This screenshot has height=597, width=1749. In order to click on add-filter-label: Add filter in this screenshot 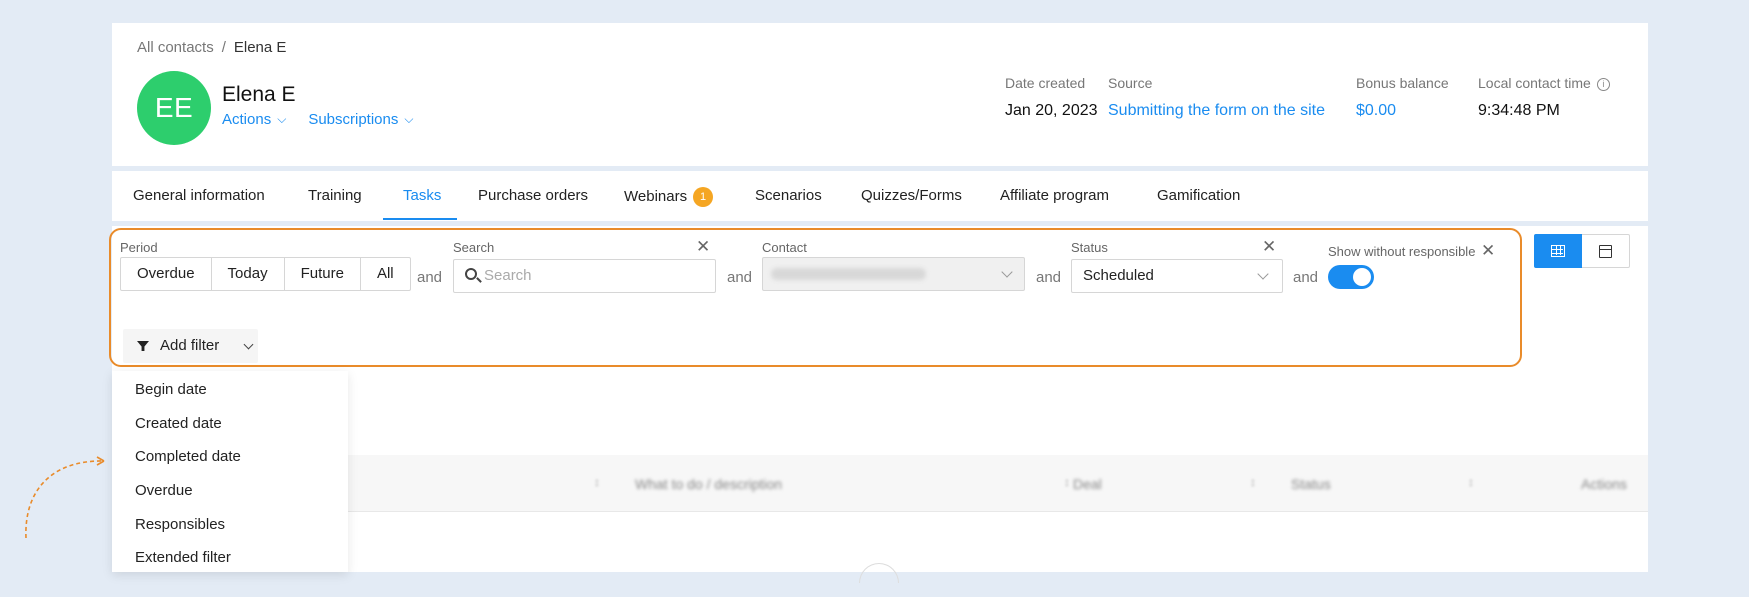, I will do `click(190, 345)`.